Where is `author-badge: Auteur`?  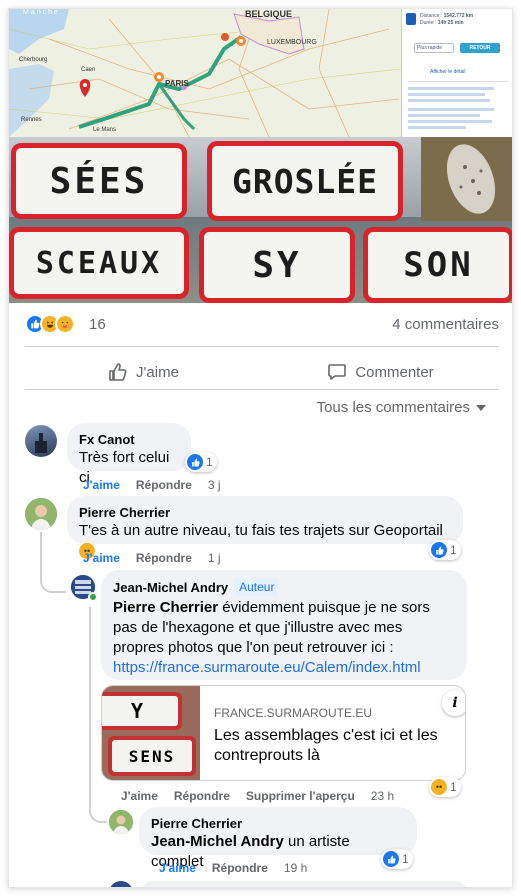
author-badge: Auteur is located at coordinates (257, 587).